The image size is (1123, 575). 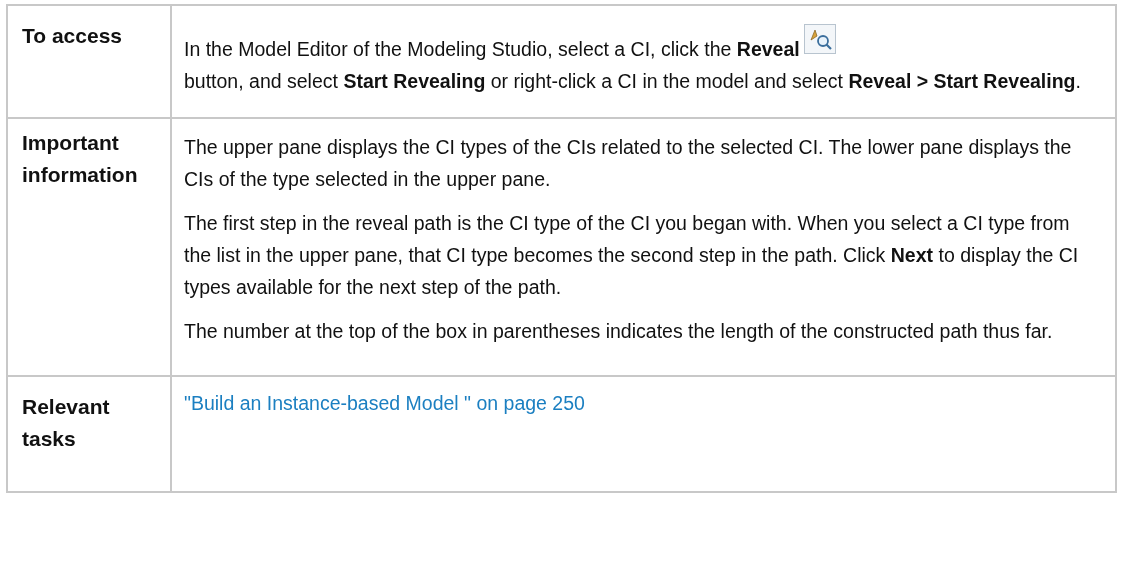 I want to click on row-label: To access, so click(x=72, y=35).